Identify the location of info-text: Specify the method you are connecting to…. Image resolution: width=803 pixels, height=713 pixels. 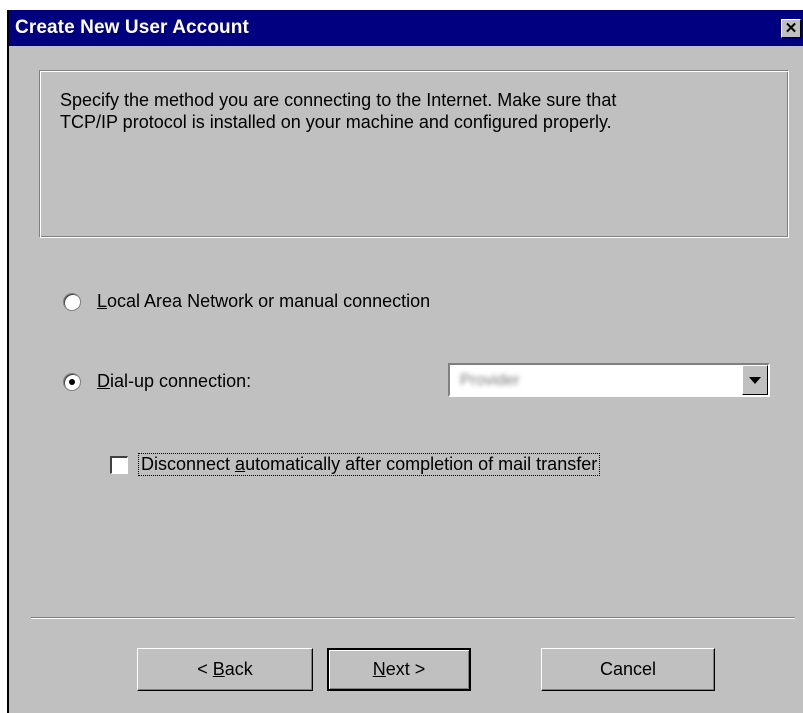
(414, 111).